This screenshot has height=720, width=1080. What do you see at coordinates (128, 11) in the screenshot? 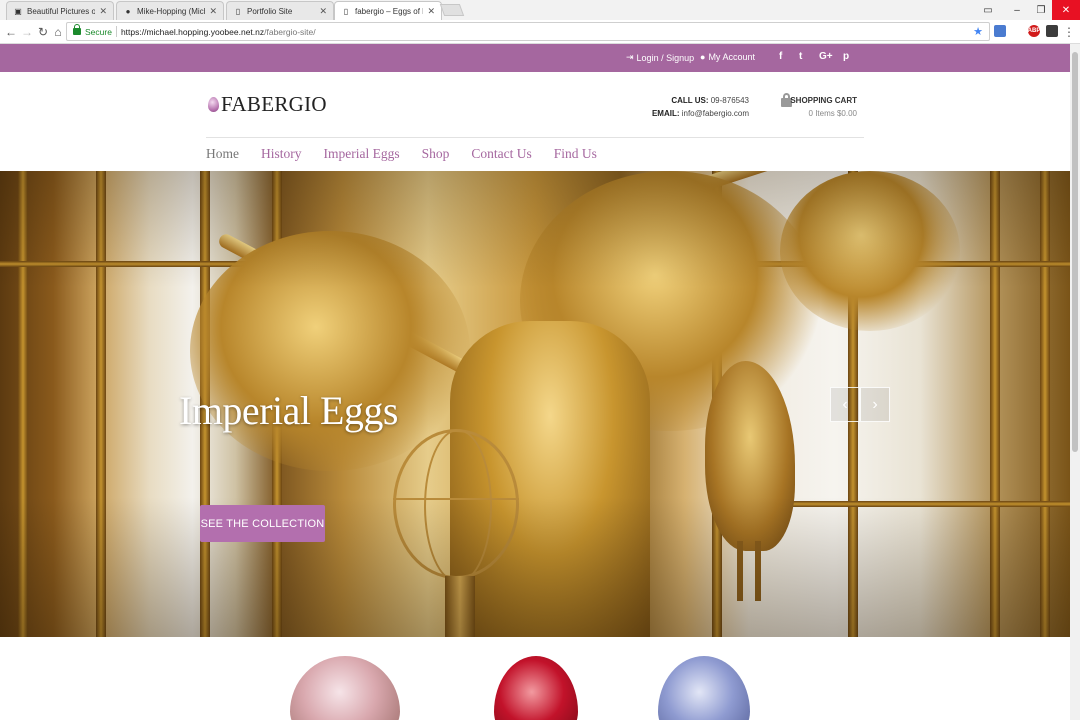
I see `github-icon: ●` at bounding box center [128, 11].